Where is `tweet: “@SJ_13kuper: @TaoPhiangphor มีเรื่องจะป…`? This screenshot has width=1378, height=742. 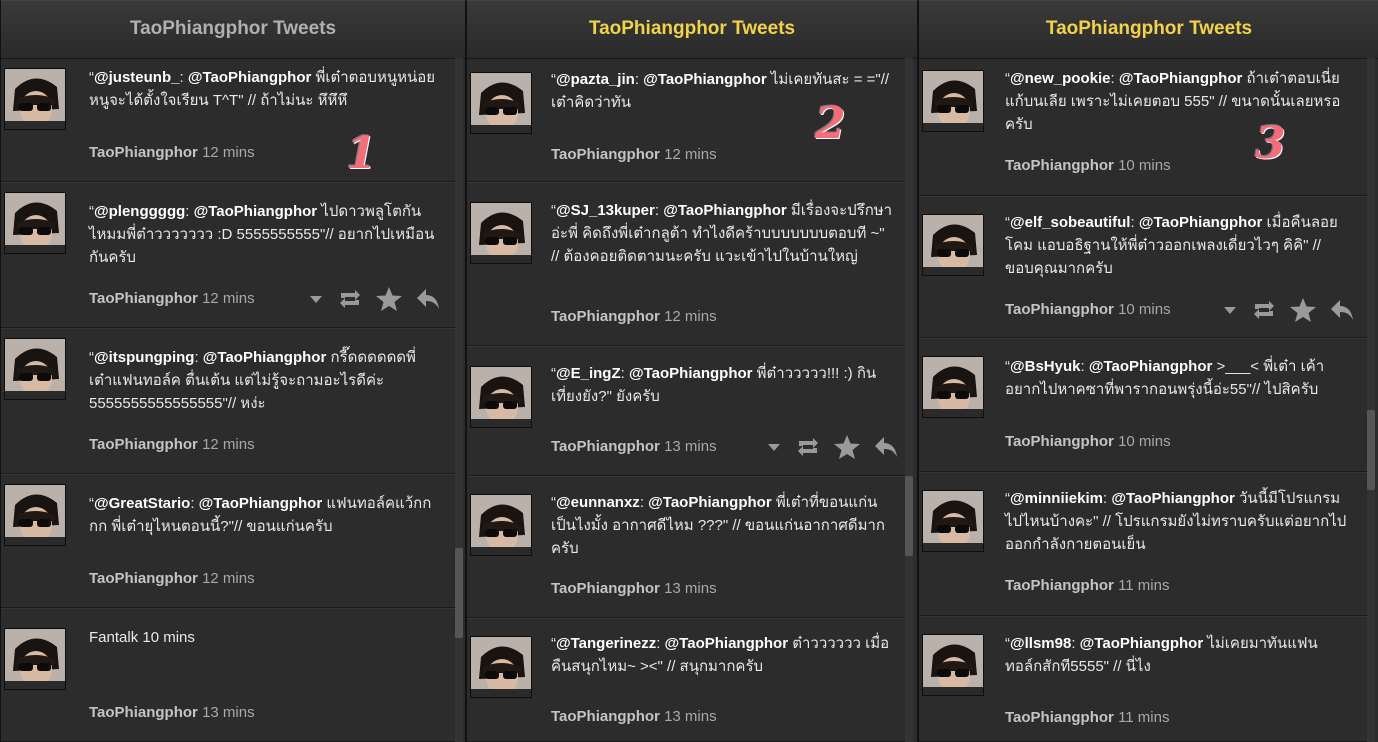 tweet: “@SJ_13kuper: @TaoPhiangphor มีเรื่องจะป… is located at coordinates (686, 264).